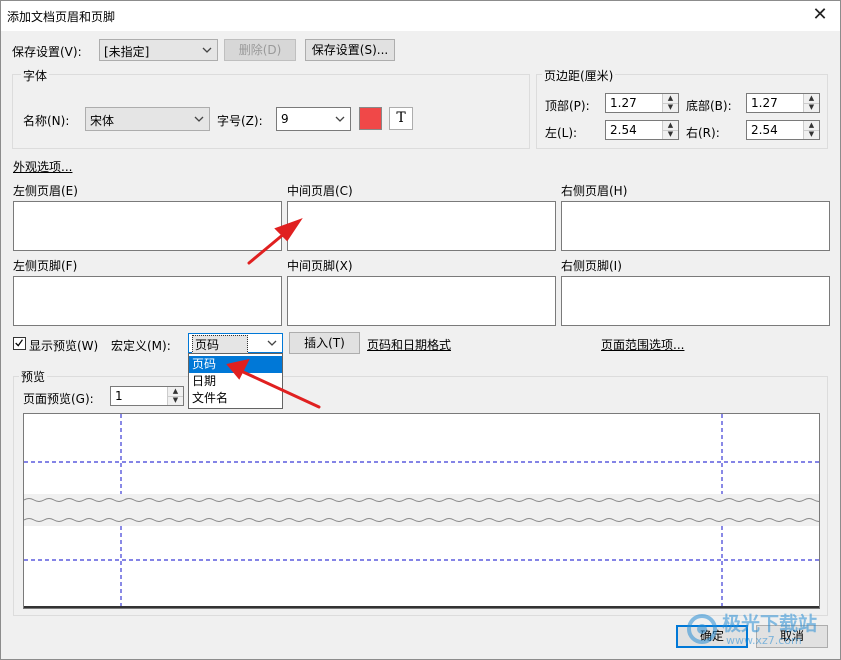 The height and width of the screenshot is (660, 841). I want to click on margin-top-label: 顶部(P):, so click(567, 106).